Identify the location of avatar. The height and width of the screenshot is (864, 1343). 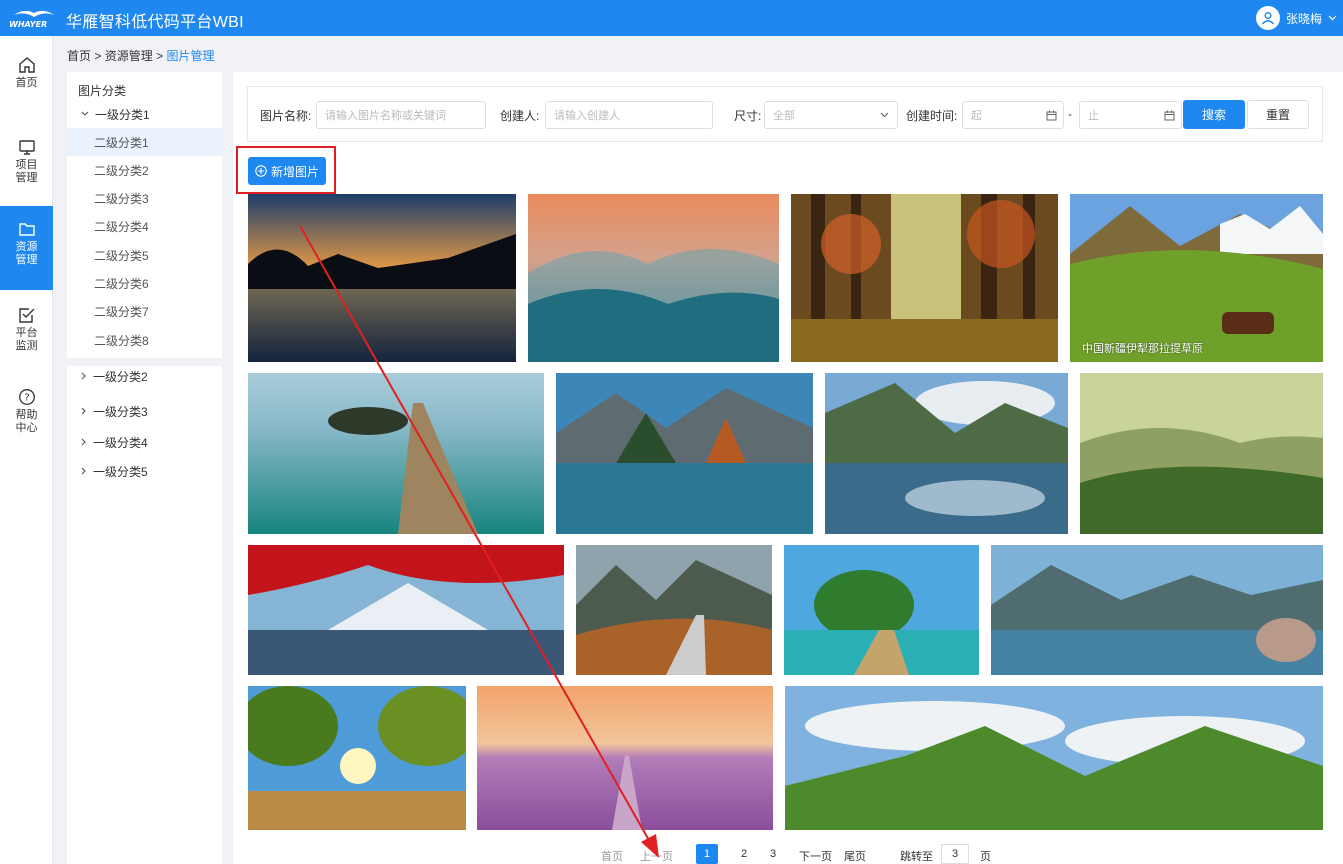
(1267, 18).